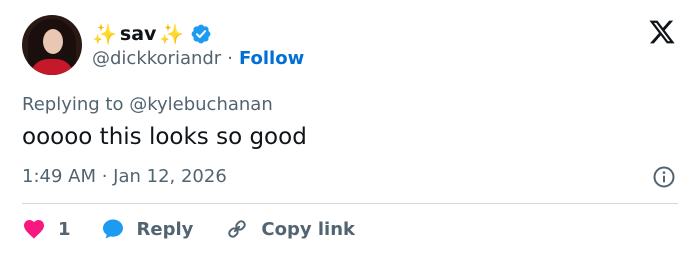 The image size is (700, 256). What do you see at coordinates (271, 58) in the screenshot?
I see `follow-button: Follow` at bounding box center [271, 58].